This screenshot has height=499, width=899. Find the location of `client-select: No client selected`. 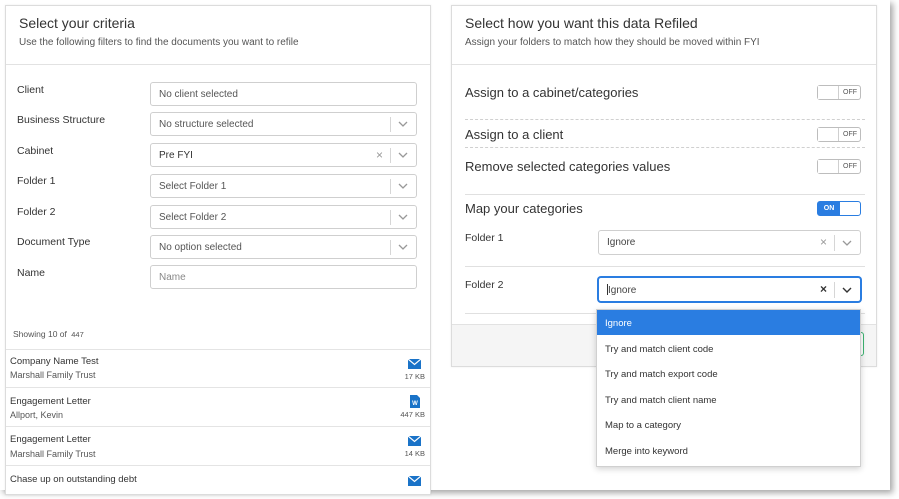

client-select: No client selected is located at coordinates (283, 94).